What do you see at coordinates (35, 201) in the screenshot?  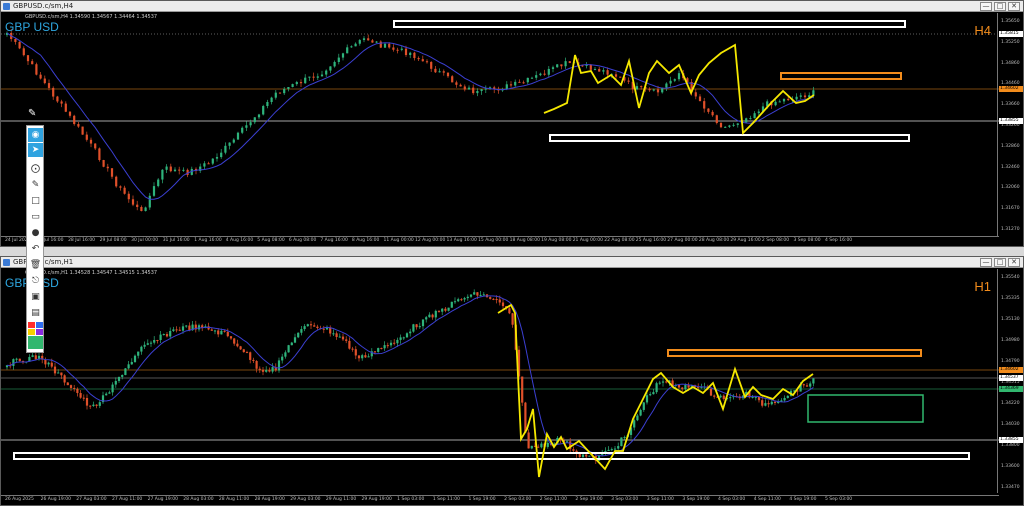 I see `rectangle-icon: □` at bounding box center [35, 201].